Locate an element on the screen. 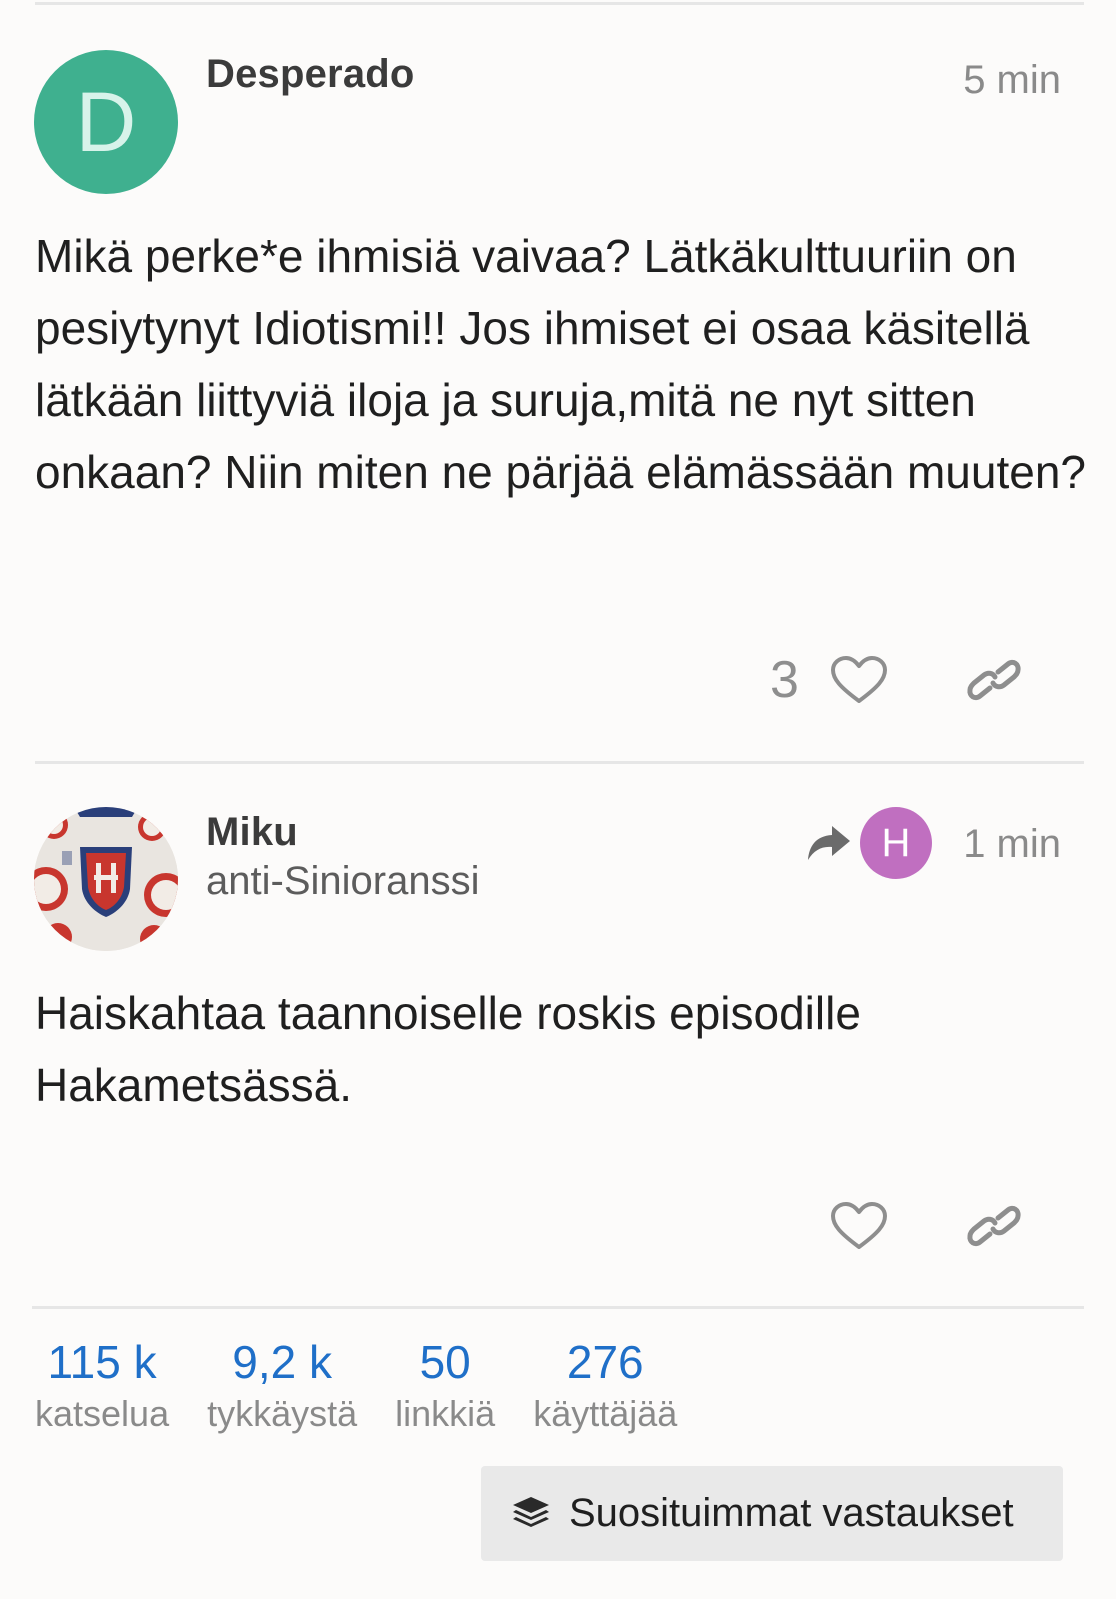 This screenshot has height=1599, width=1116. stat-links: 50 linkkiä is located at coordinates (445, 1384).